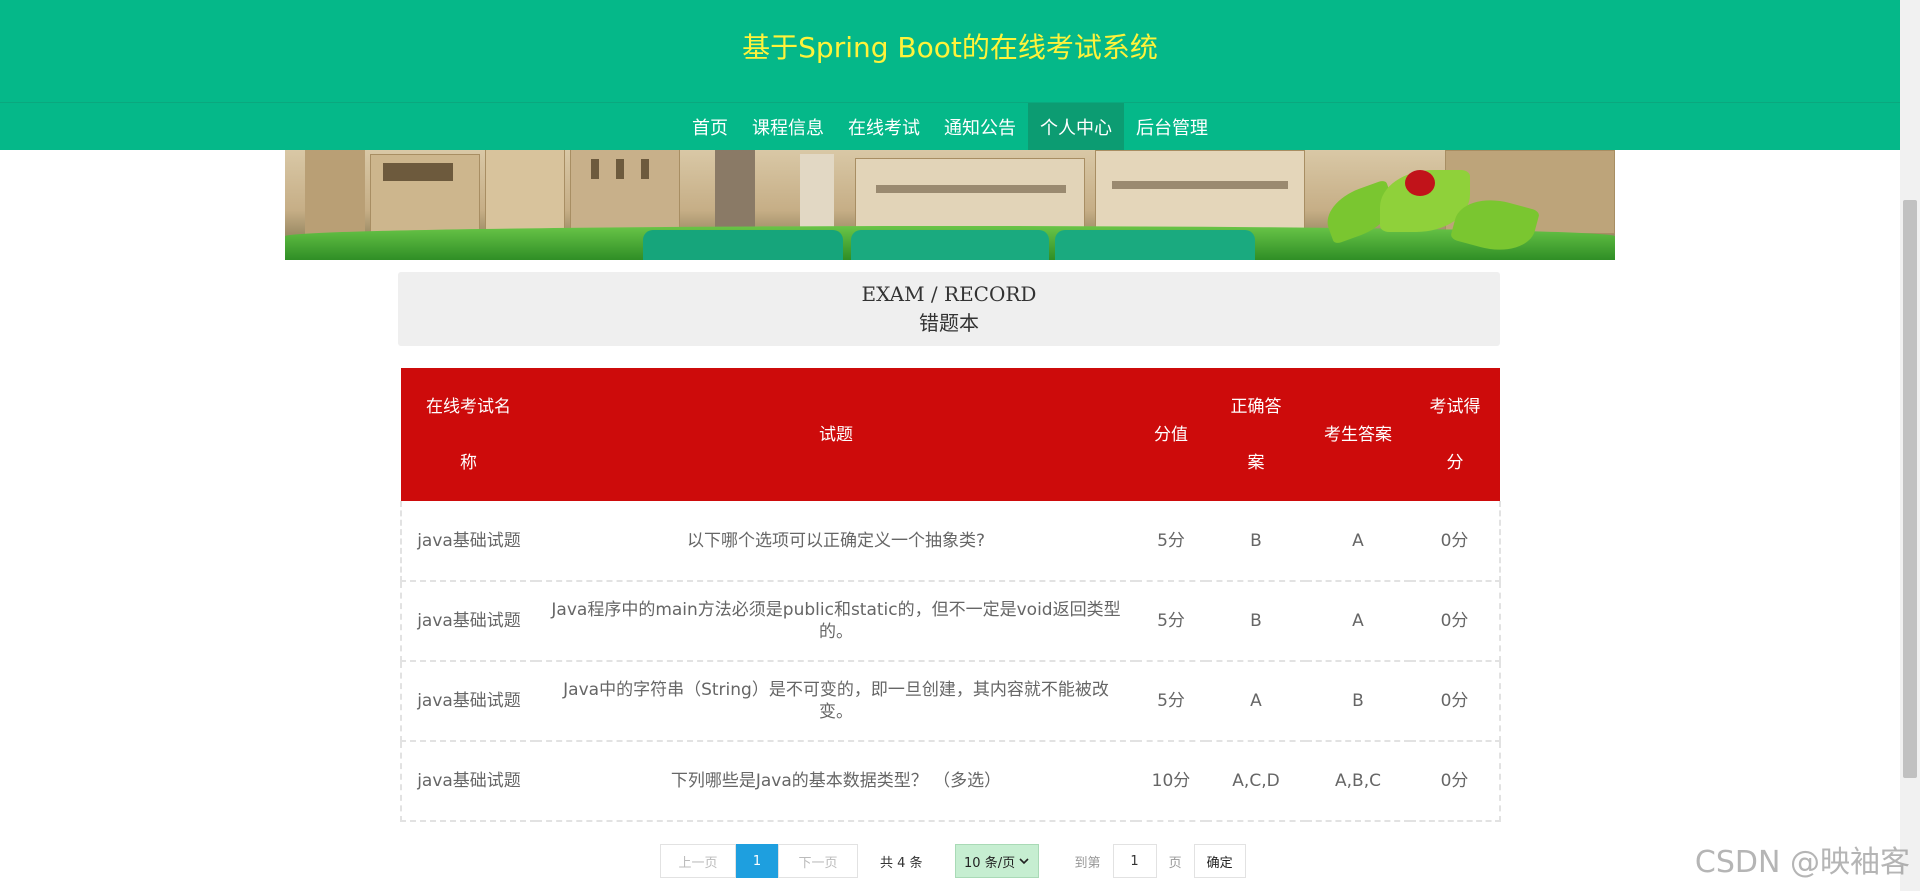  Describe the element at coordinates (1420, 183) in the screenshot. I see `ladybug-icon` at that location.